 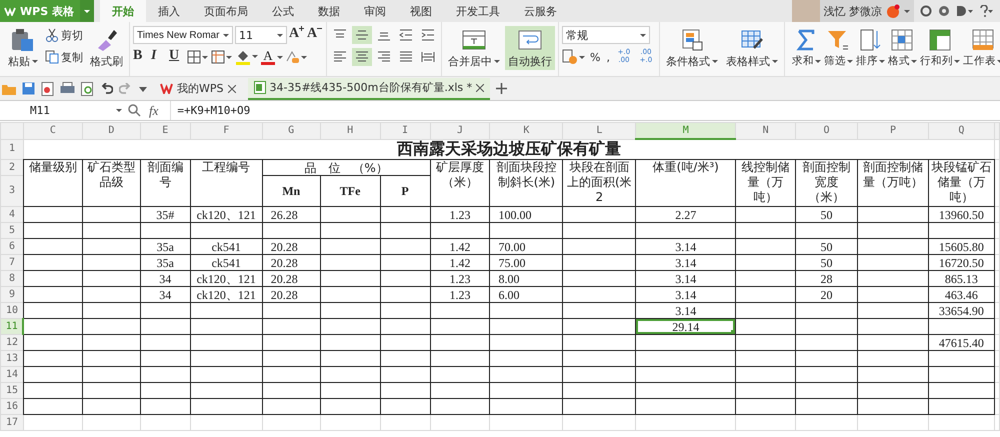 I want to click on font-color-button: A, so click(x=272, y=57).